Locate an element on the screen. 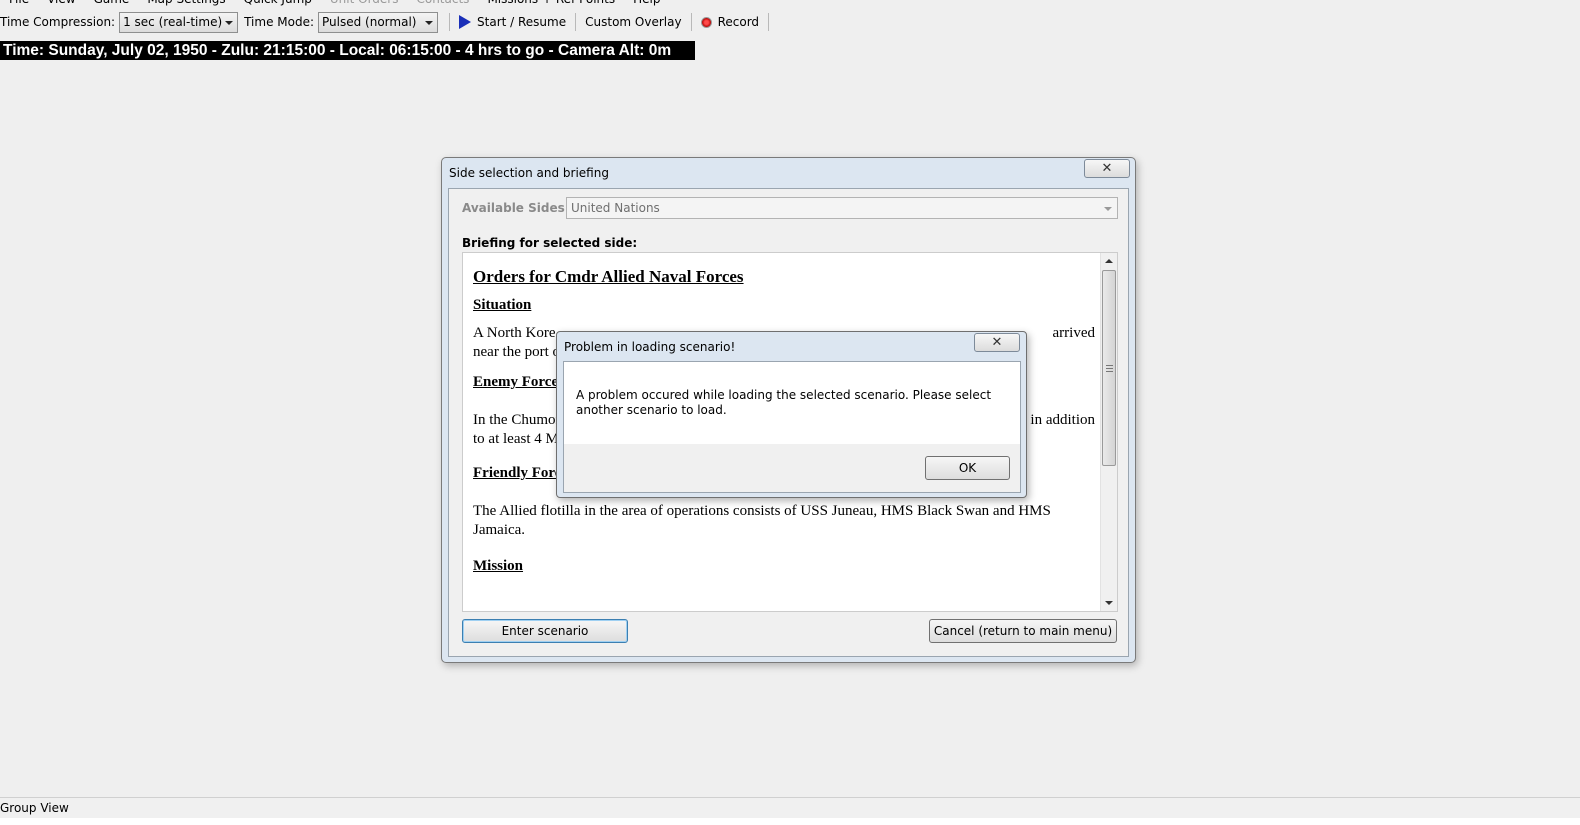 The height and width of the screenshot is (825, 1580). cancel-button: Cancel (return to main menu) is located at coordinates (1023, 631).